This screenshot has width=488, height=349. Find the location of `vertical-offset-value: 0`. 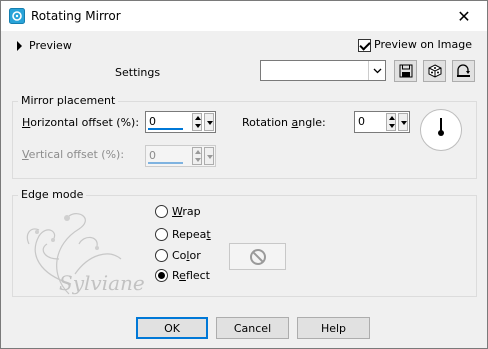

vertical-offset-value: 0 is located at coordinates (152, 155).